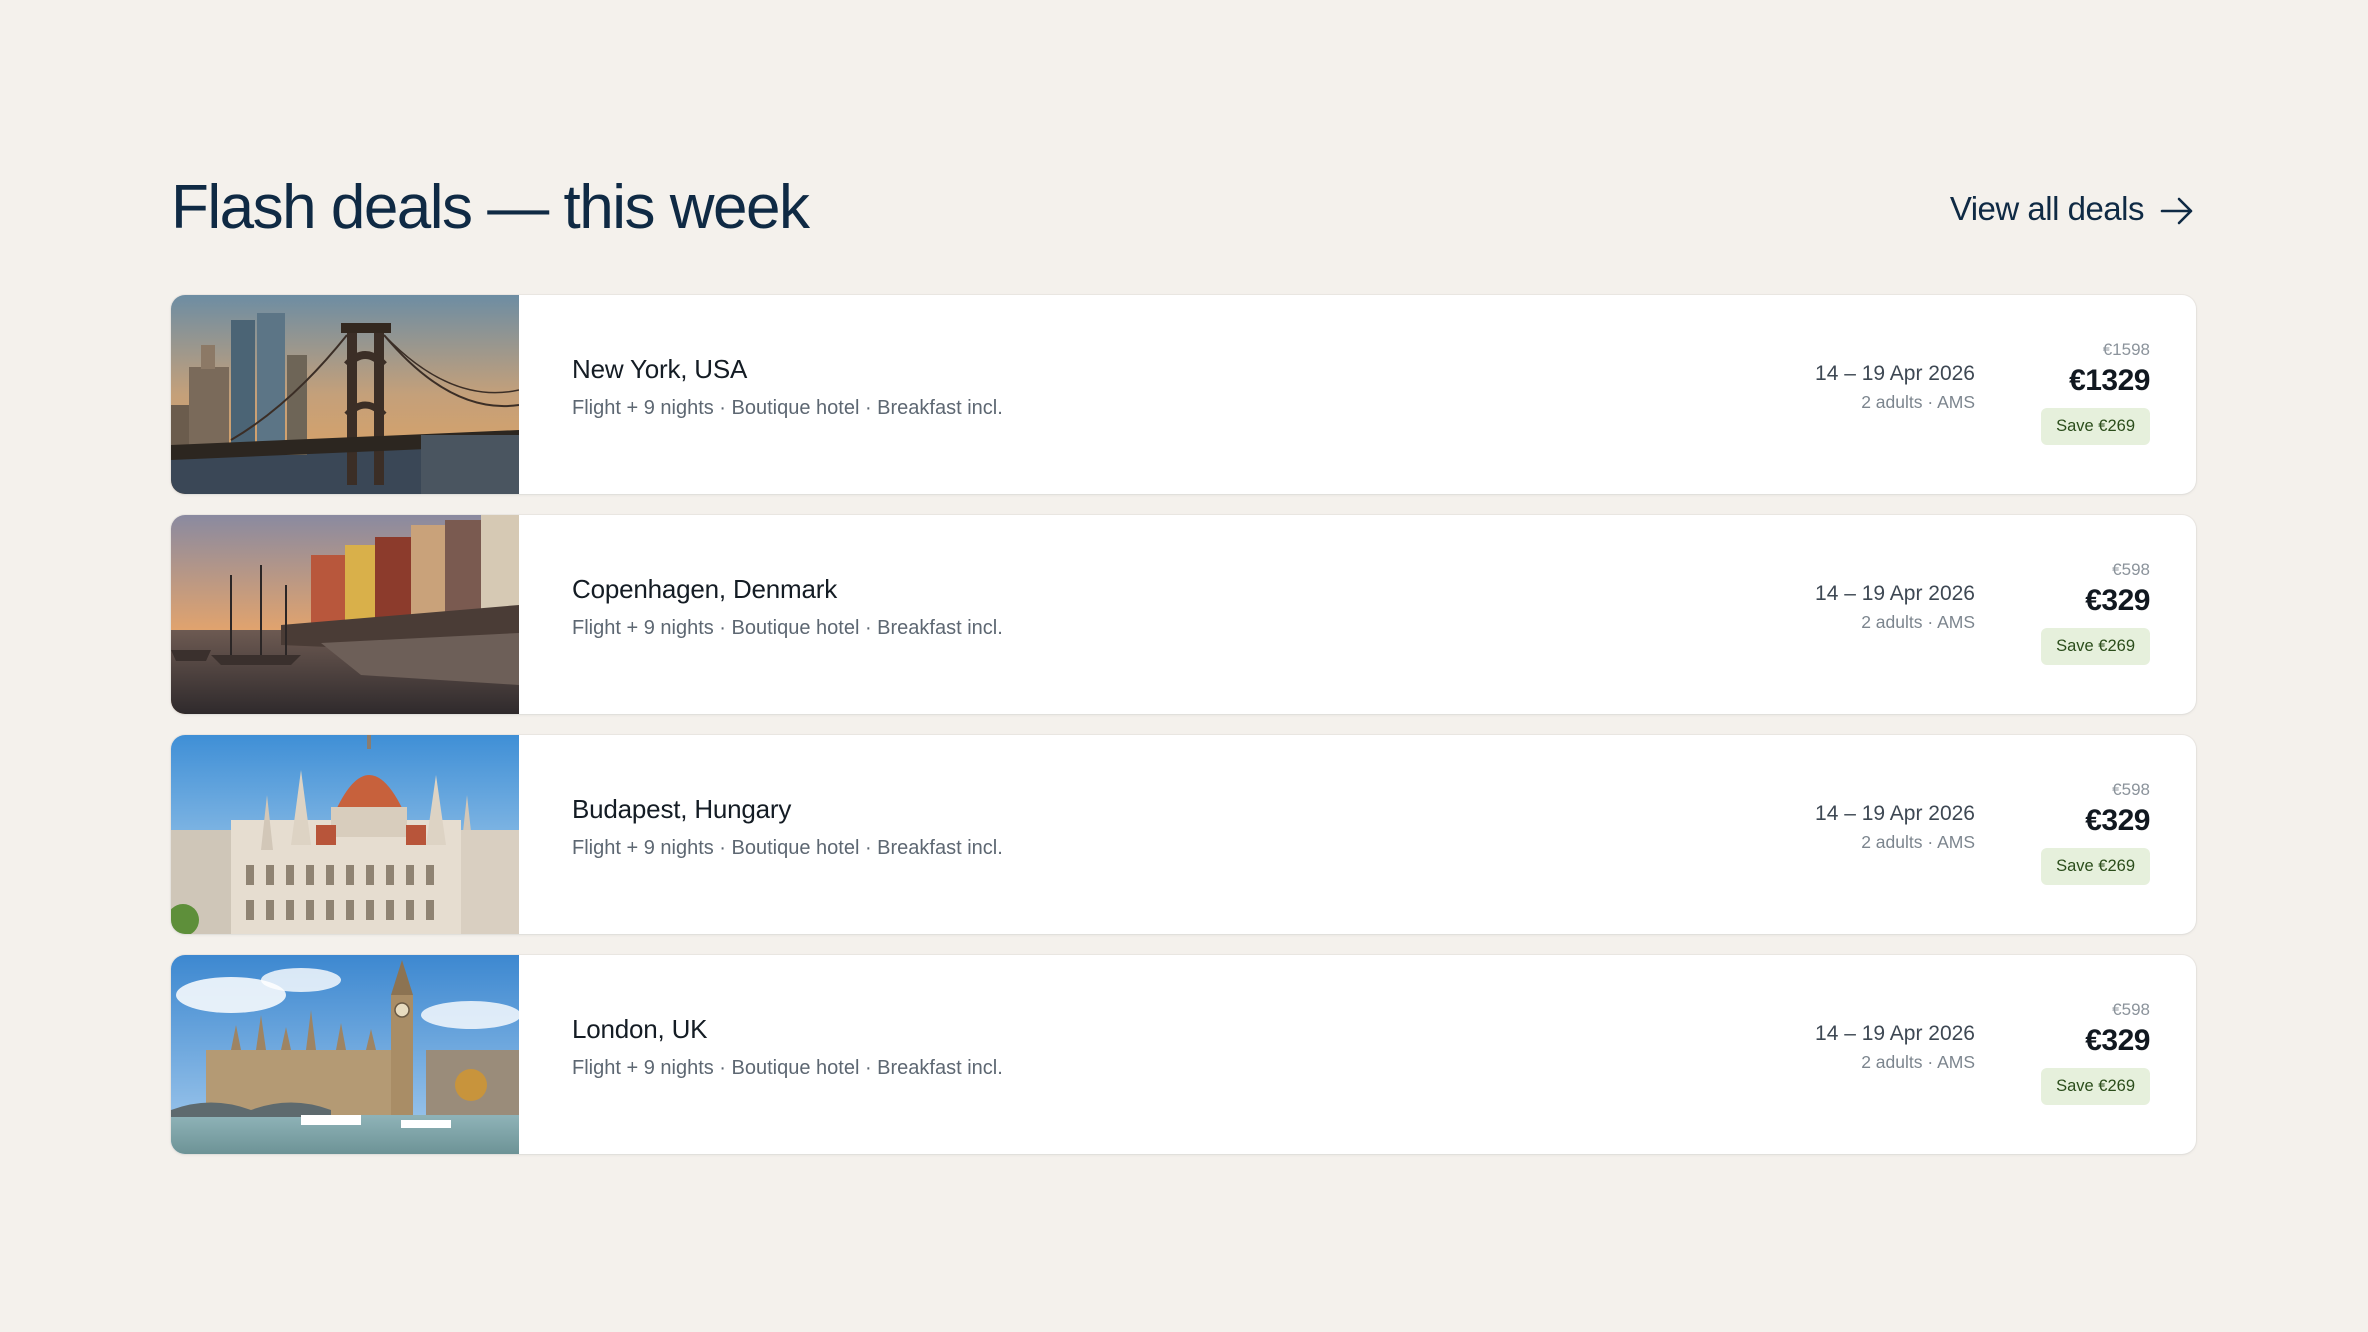 The image size is (2368, 1332). Describe the element at coordinates (2126, 349) in the screenshot. I see `deal-old-price: €1598` at that location.